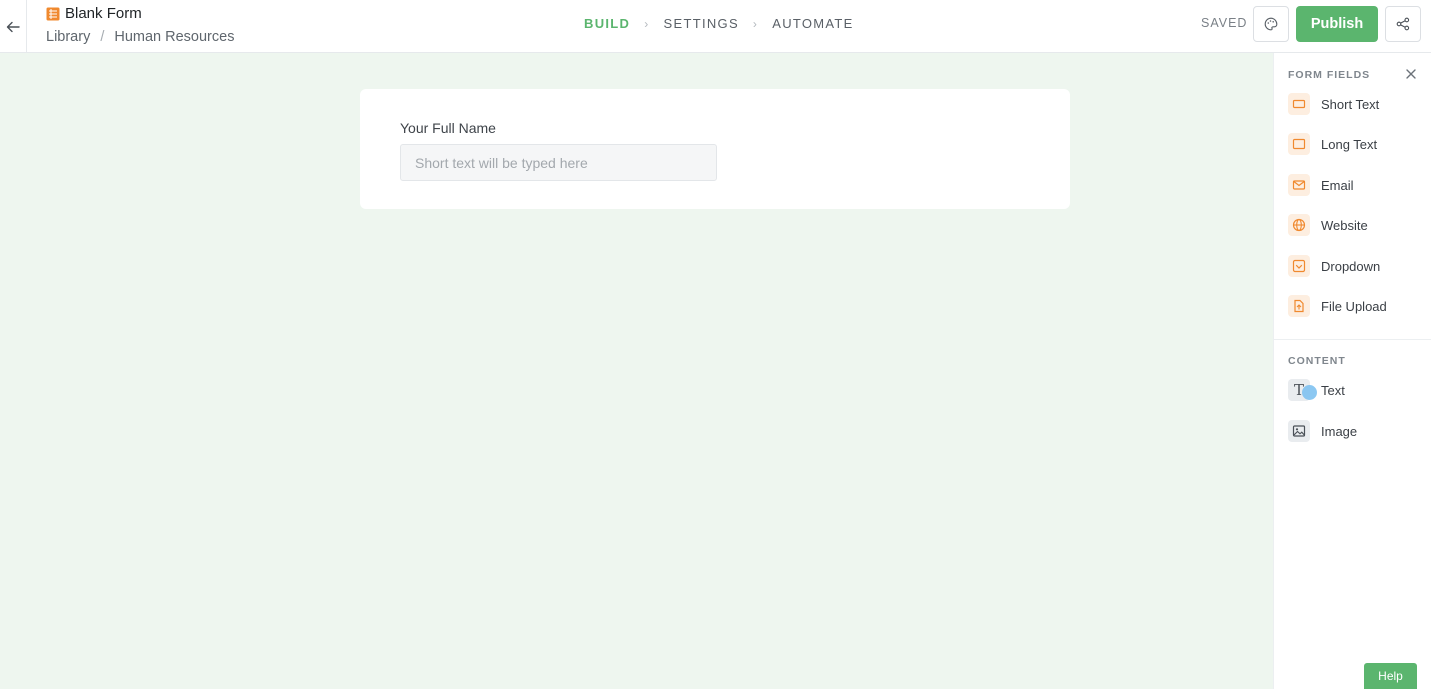  Describe the element at coordinates (174, 37) in the screenshot. I see `breadcrumb-human-resources: Human Resources` at that location.